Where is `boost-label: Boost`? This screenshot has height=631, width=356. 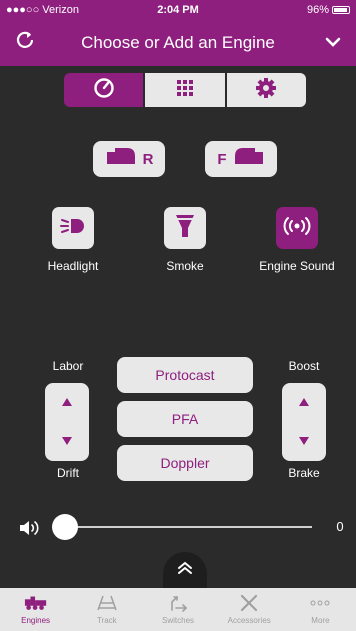 boost-label: Boost is located at coordinates (304, 366).